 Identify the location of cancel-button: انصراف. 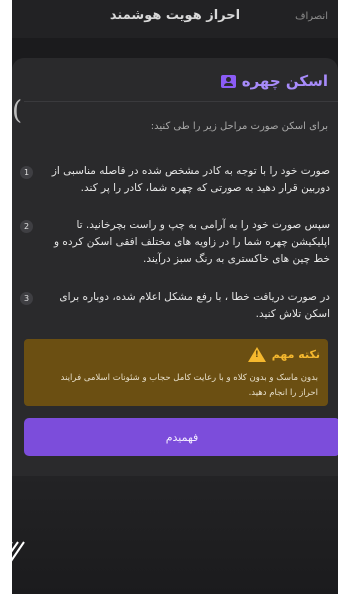
(311, 16).